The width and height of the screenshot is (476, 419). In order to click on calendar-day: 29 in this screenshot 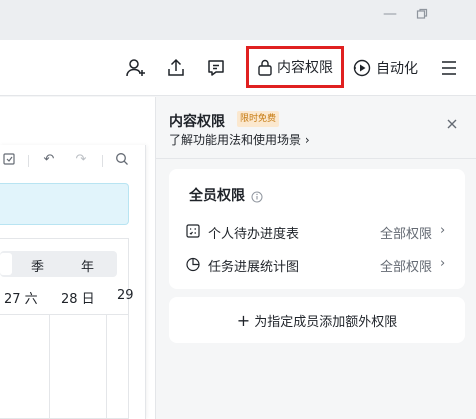, I will do `click(125, 295)`.